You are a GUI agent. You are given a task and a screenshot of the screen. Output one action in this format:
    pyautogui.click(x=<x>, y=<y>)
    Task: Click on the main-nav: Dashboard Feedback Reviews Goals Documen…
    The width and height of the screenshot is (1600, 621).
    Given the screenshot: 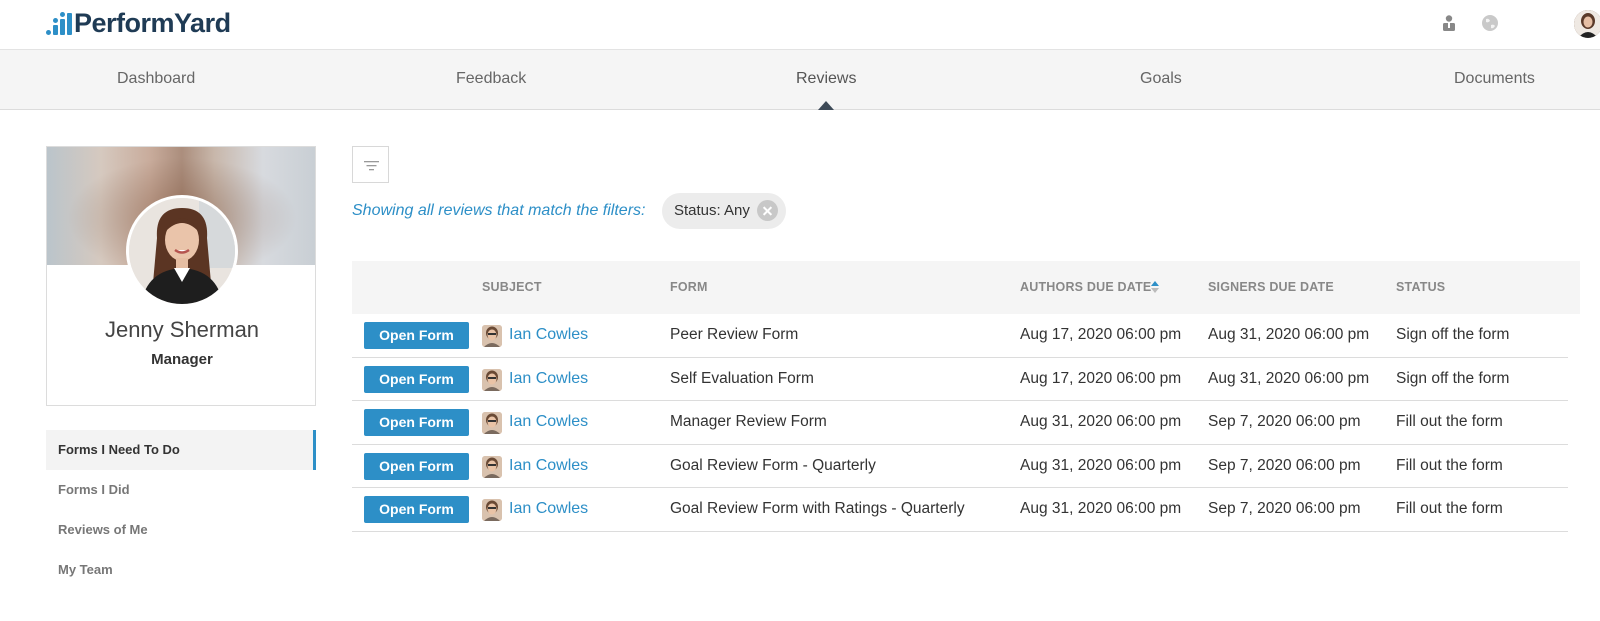 What is the action you would take?
    pyautogui.click(x=800, y=80)
    